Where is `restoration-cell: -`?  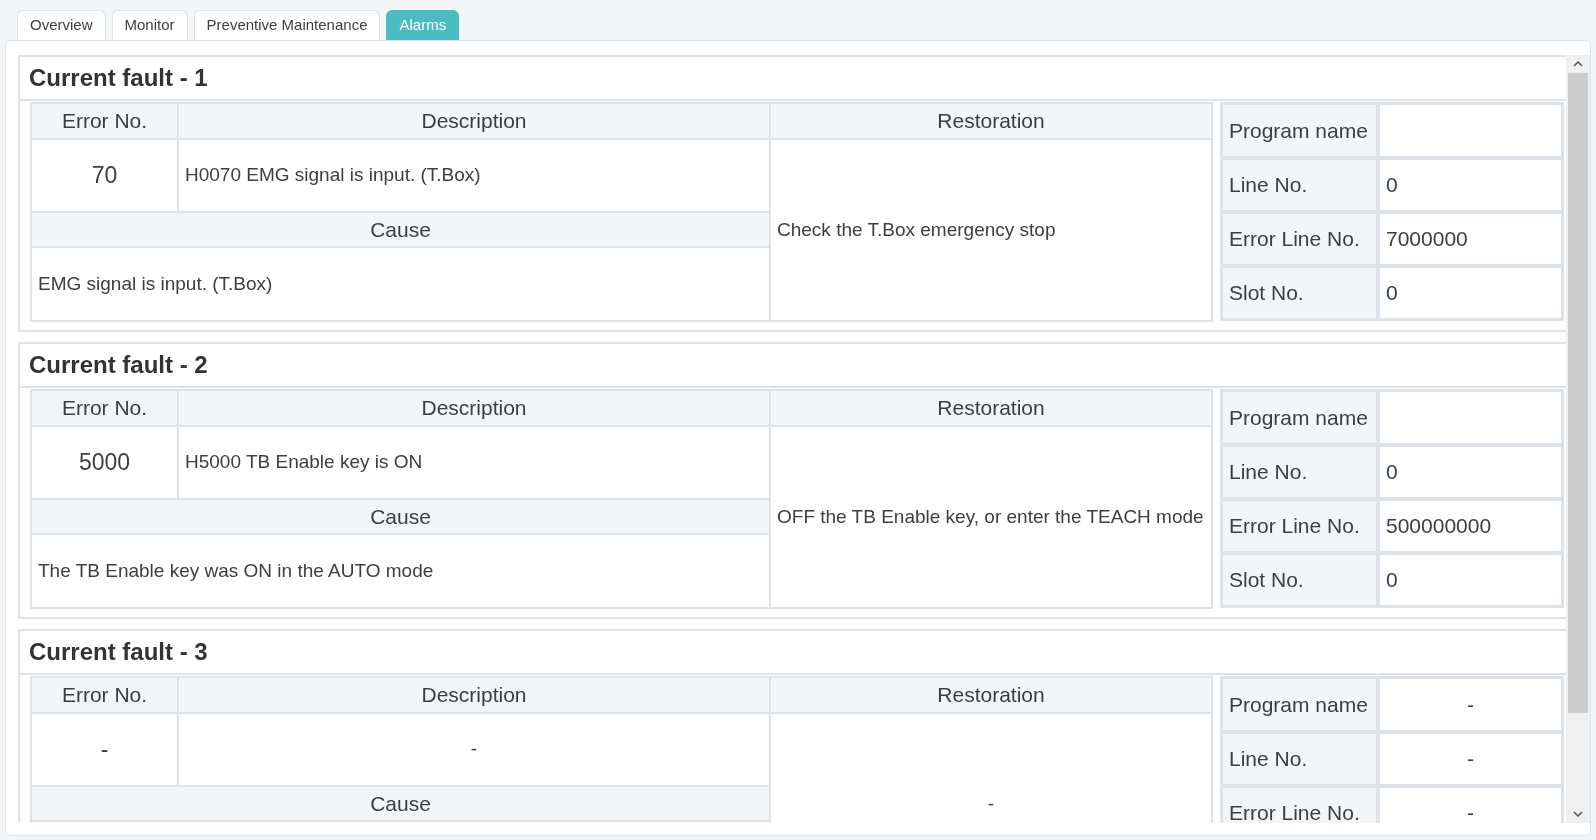
restoration-cell: - is located at coordinates (991, 768).